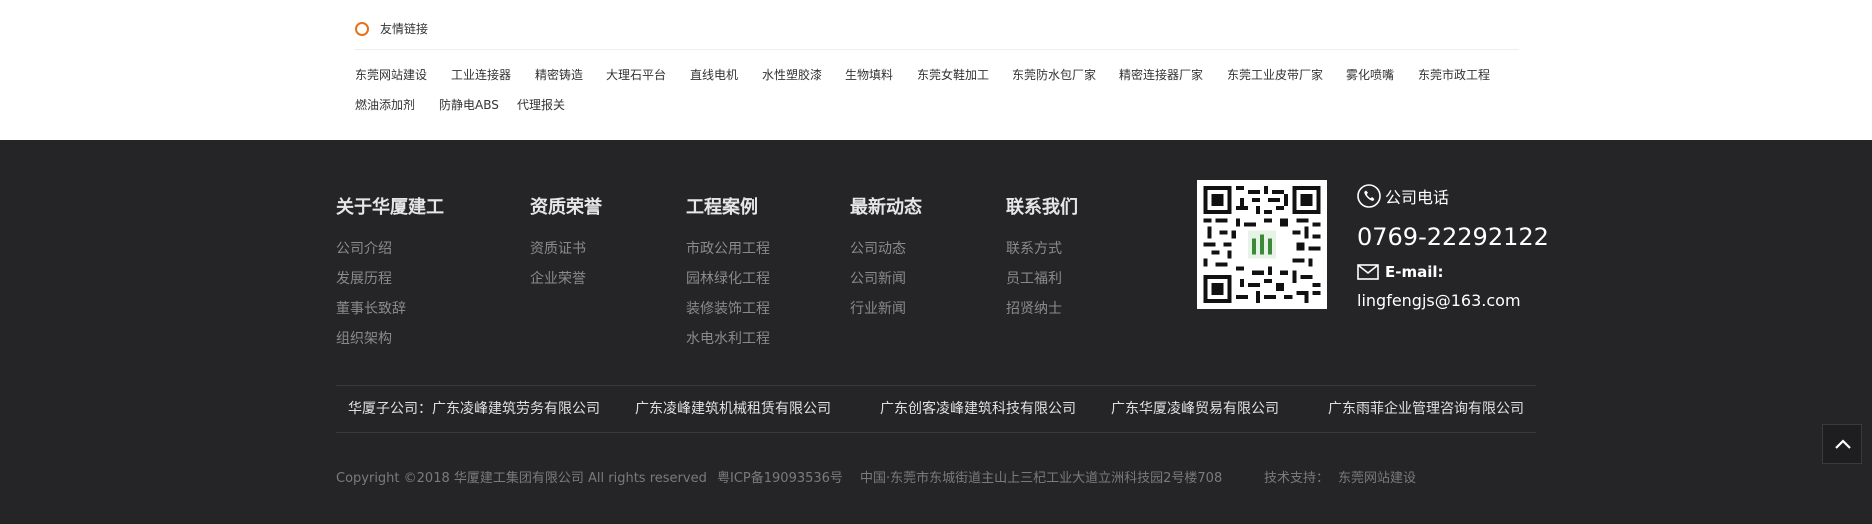 This screenshot has width=1872, height=524. What do you see at coordinates (1368, 272) in the screenshot?
I see `mail-icon` at bounding box center [1368, 272].